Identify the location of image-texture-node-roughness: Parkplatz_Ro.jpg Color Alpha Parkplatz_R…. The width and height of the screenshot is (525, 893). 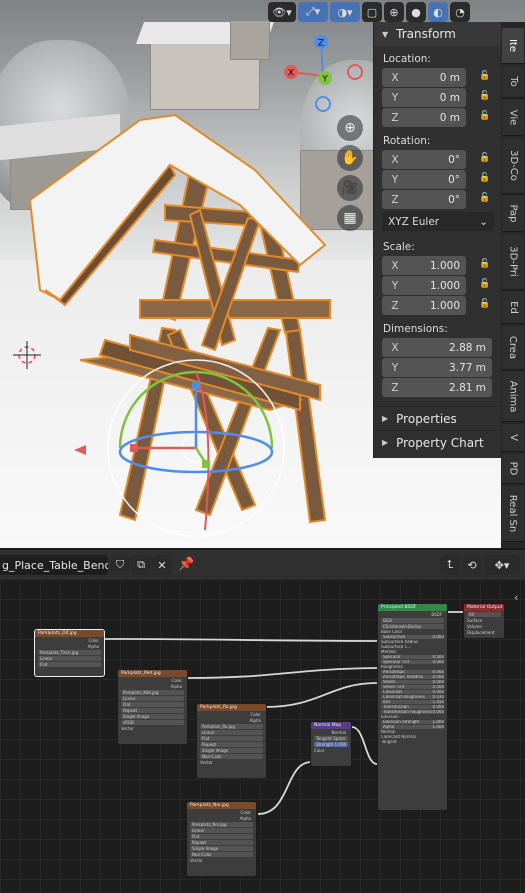
(231, 741).